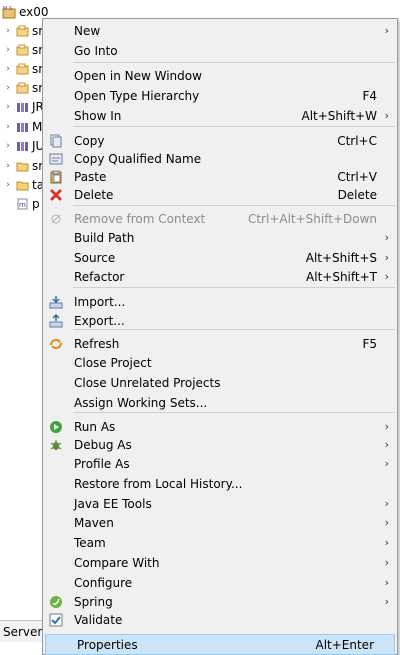  Describe the element at coordinates (113, 363) in the screenshot. I see `menu-item-label: Close Project` at that location.